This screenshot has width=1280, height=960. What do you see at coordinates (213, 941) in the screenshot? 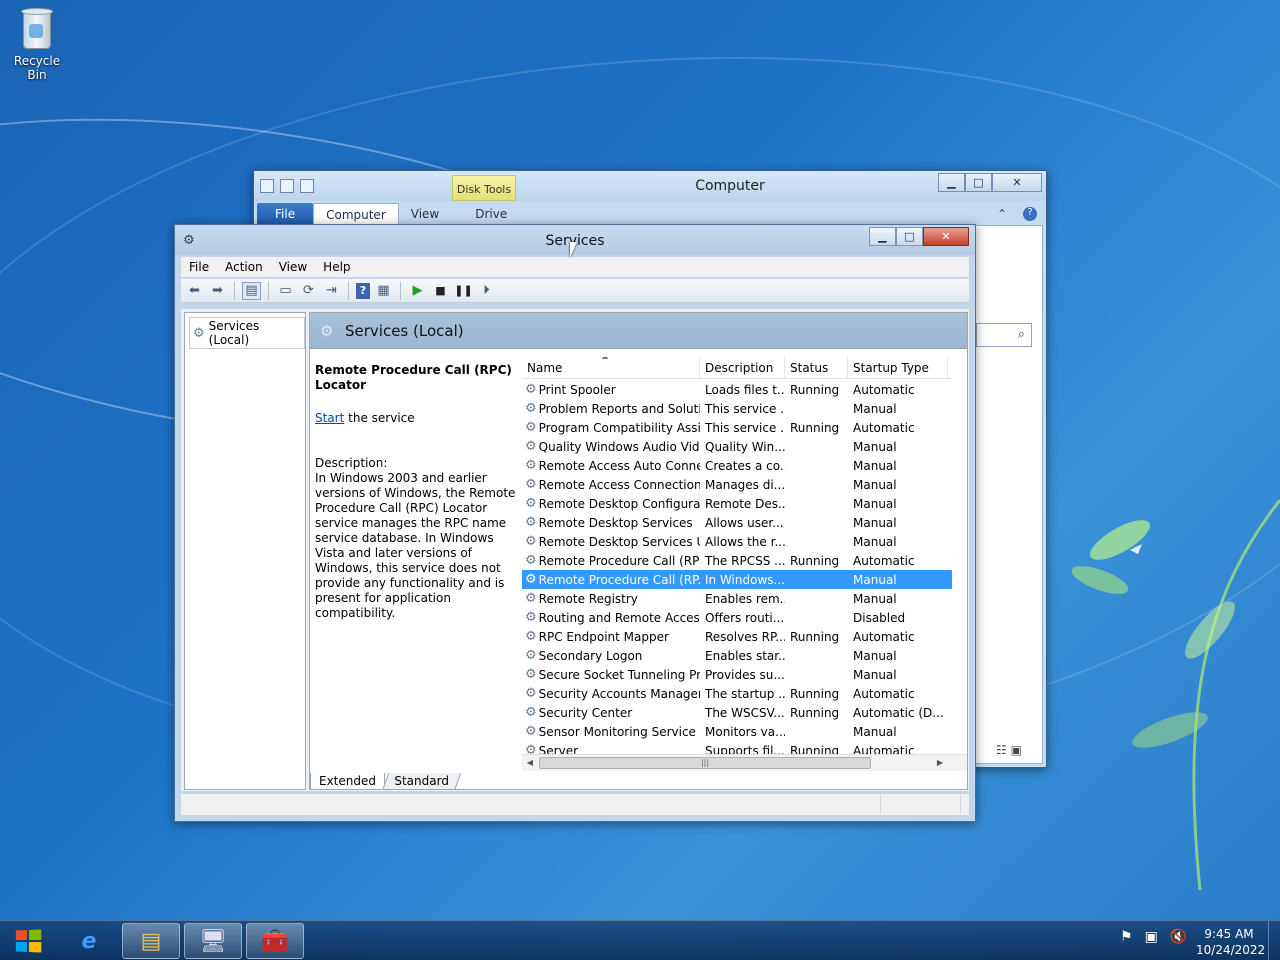
I see `computer-management-icon: 🖥` at bounding box center [213, 941].